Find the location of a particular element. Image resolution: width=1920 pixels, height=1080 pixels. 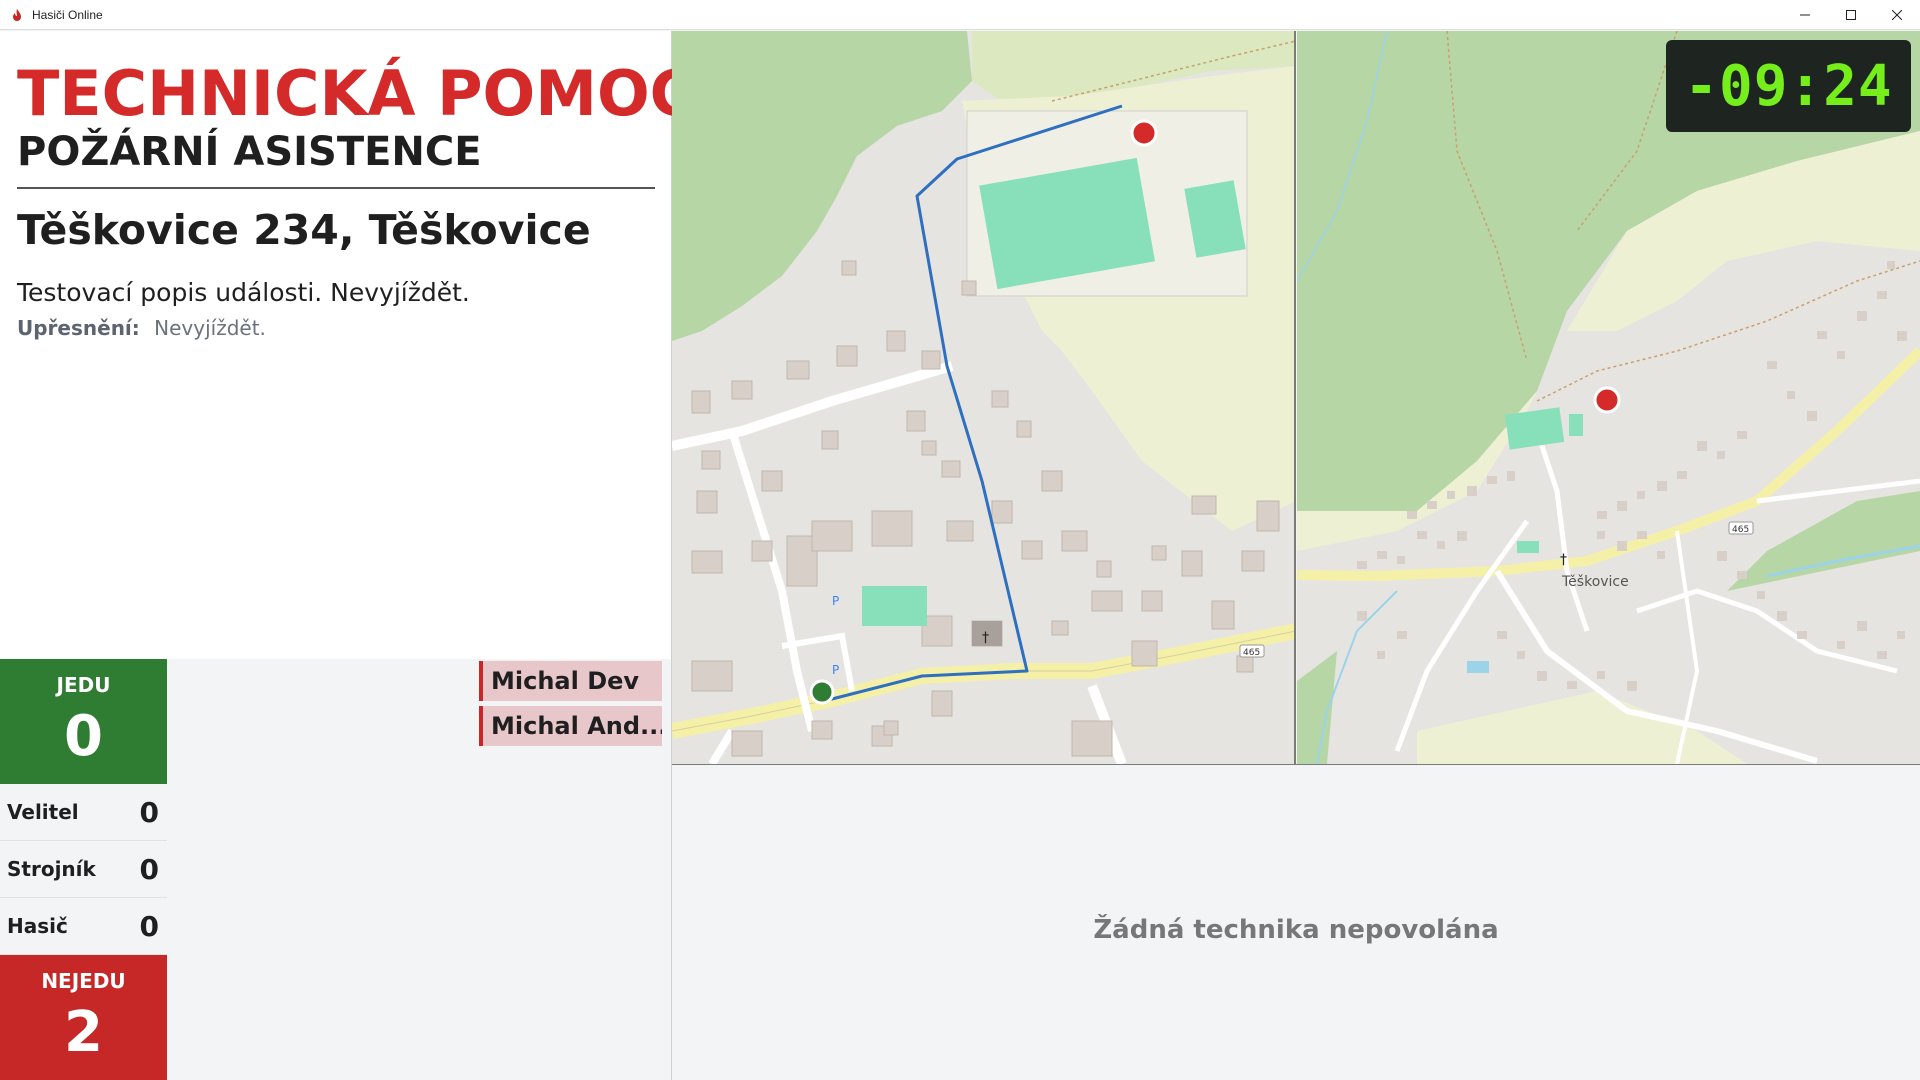

maximize-button is located at coordinates (1851, 15).